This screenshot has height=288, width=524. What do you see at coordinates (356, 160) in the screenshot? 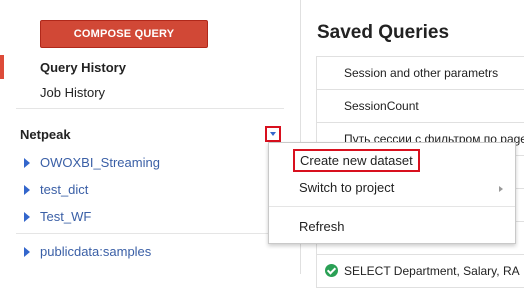
I see `create-new-dataset-menu-item: Create new dataset` at bounding box center [356, 160].